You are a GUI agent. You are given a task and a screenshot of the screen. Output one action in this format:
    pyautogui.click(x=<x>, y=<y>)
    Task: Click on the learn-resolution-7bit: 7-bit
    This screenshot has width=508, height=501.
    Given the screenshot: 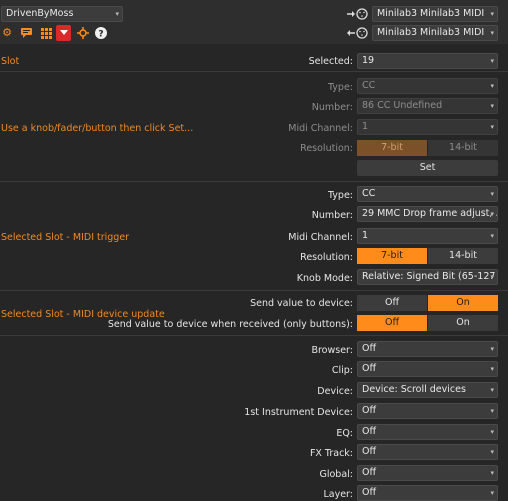 What is the action you would take?
    pyautogui.click(x=392, y=148)
    